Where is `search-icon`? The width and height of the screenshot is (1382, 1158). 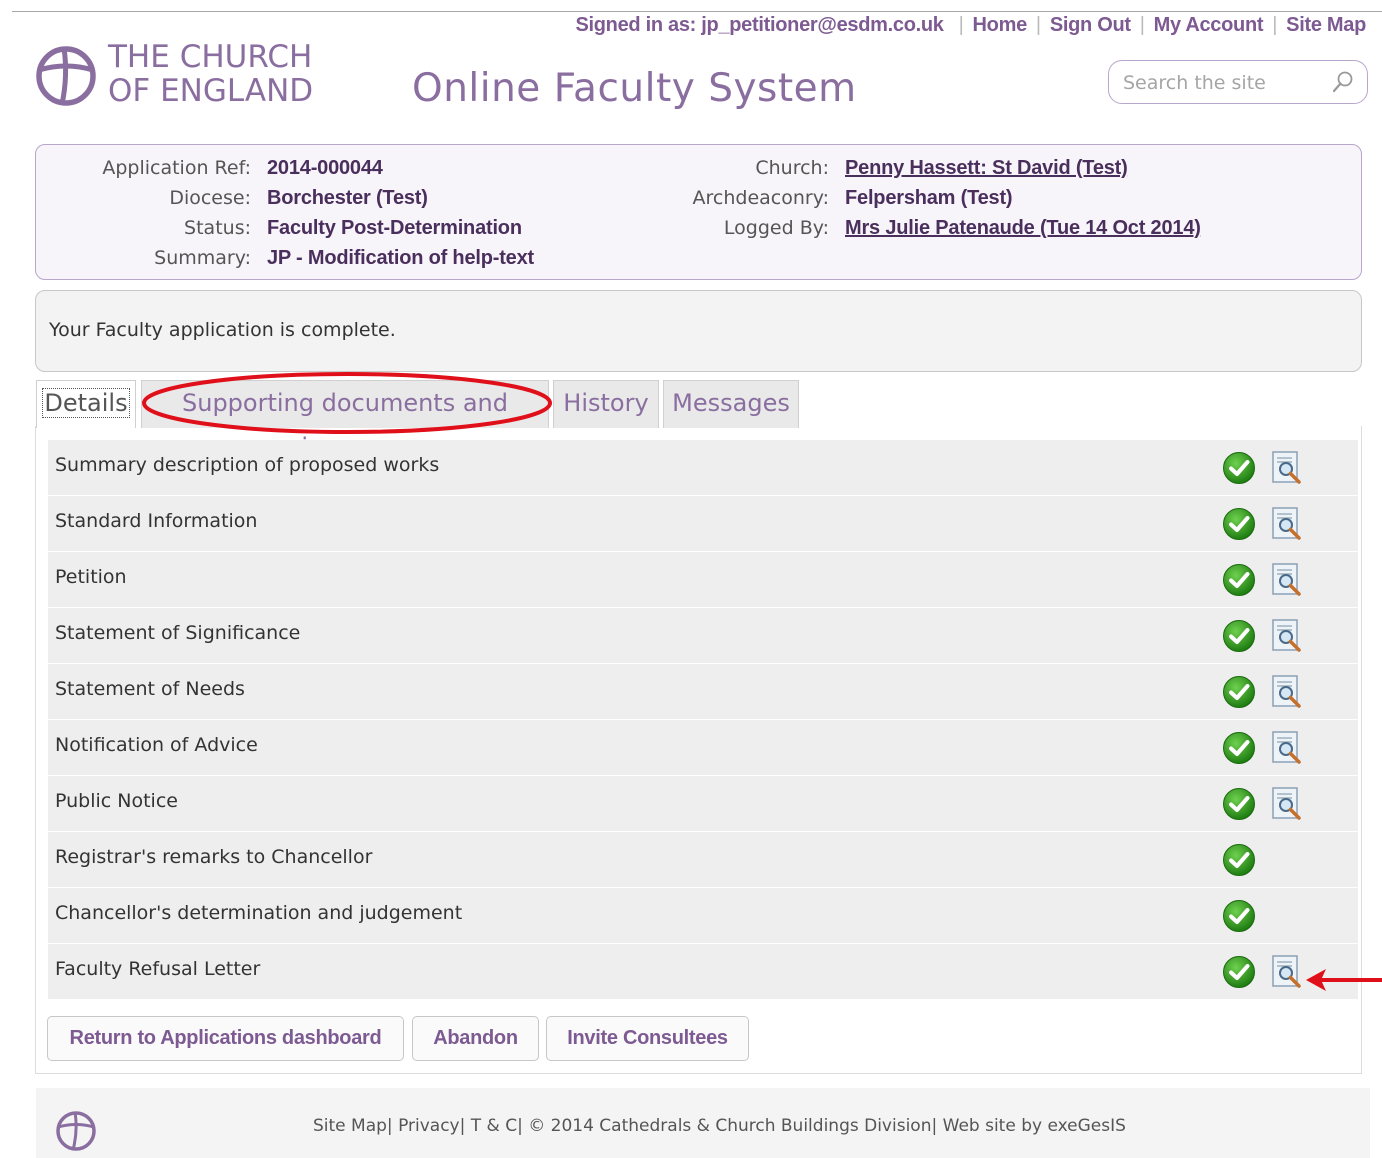 search-icon is located at coordinates (1343, 82).